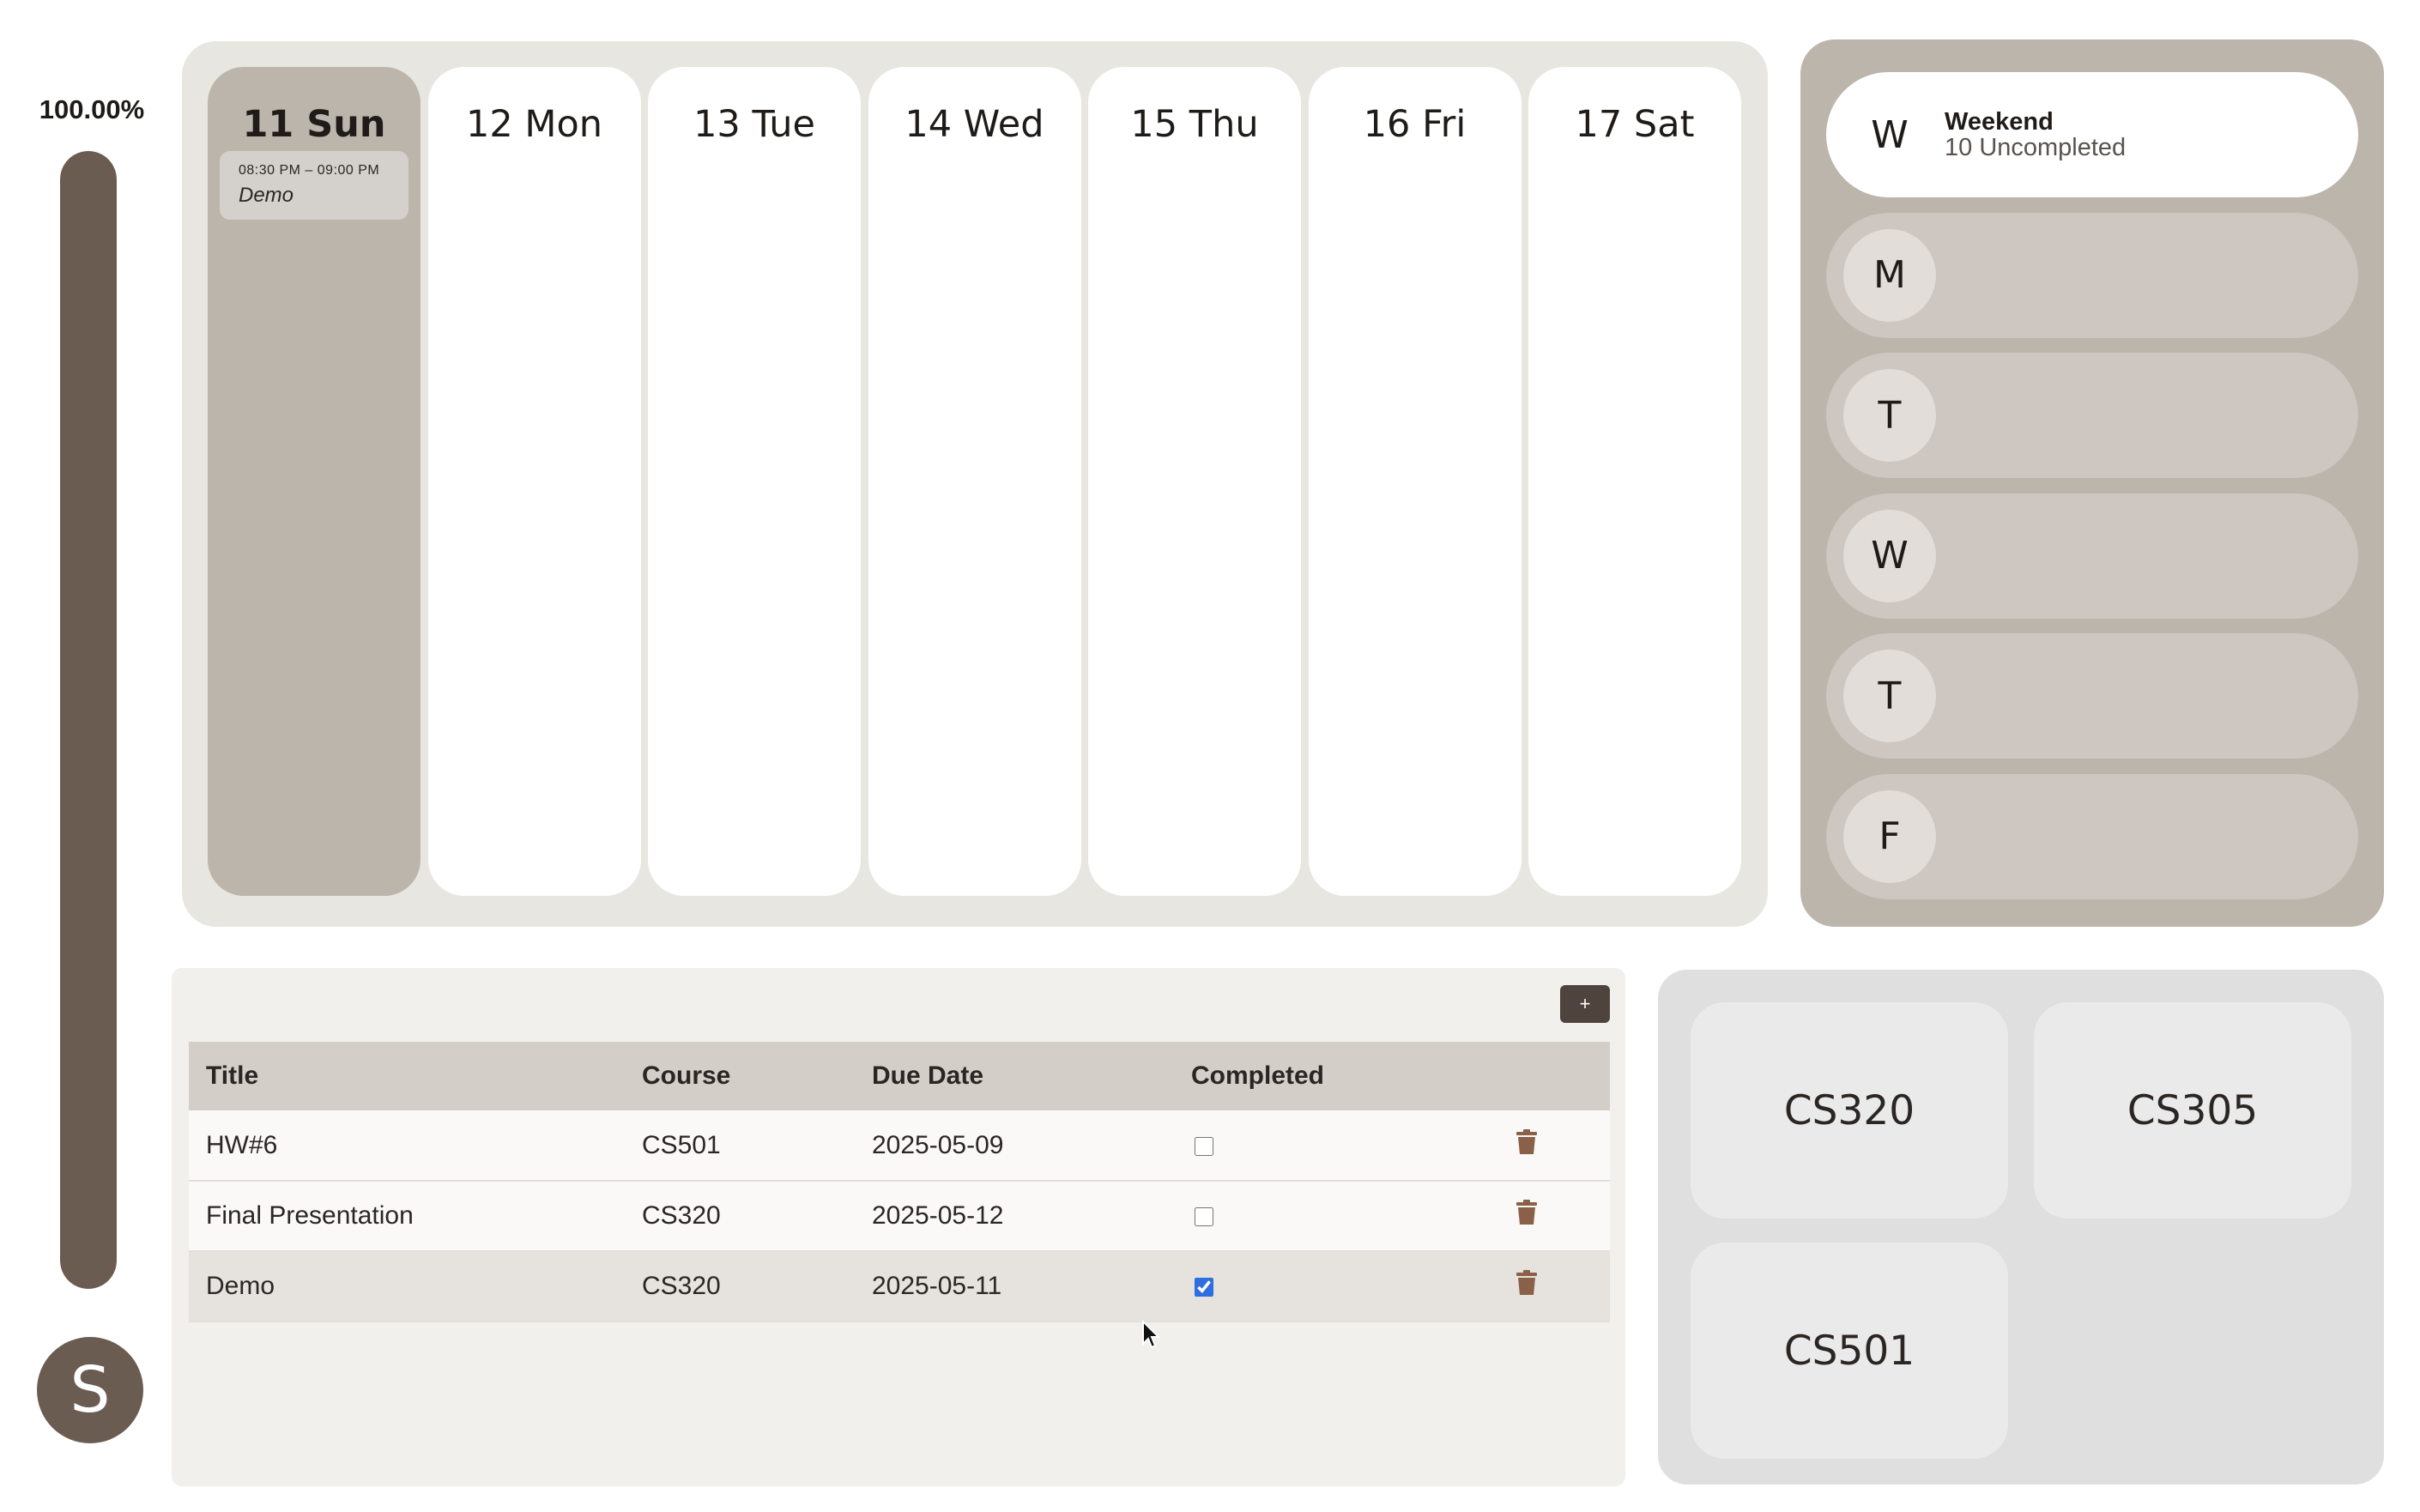 Image resolution: width=2420 pixels, height=1512 pixels. I want to click on progress-bar, so click(88, 720).